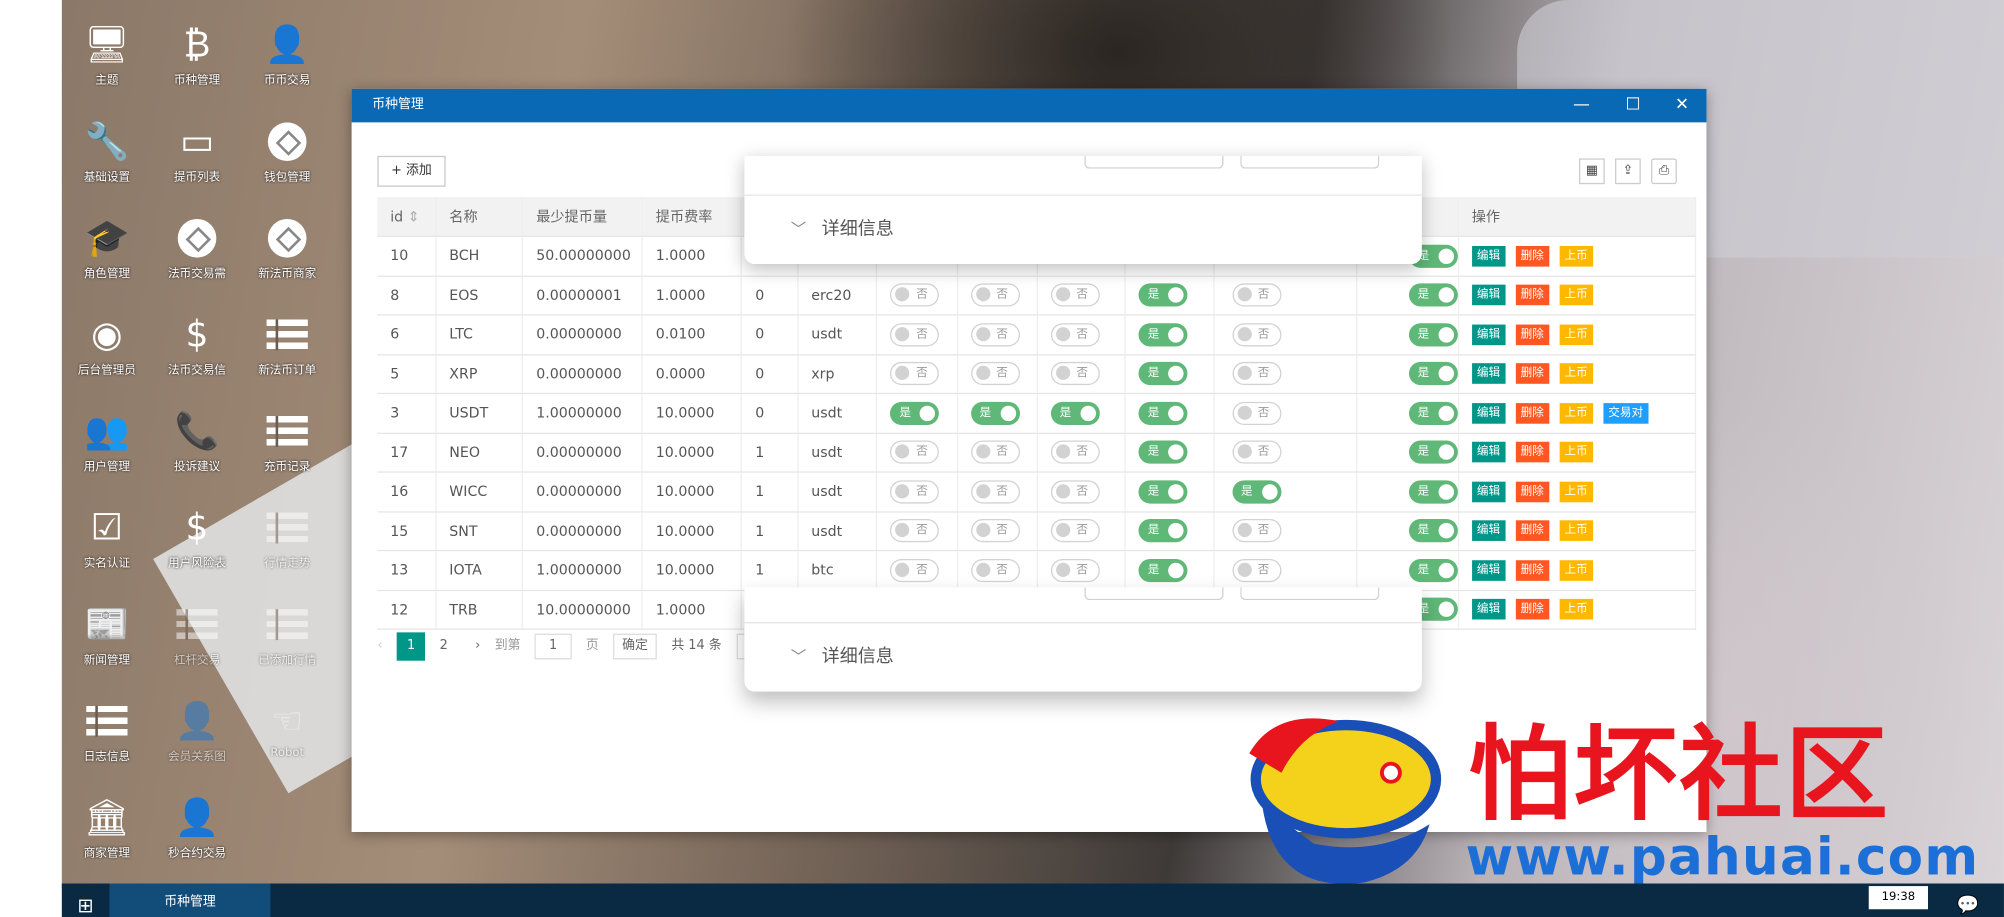 This screenshot has height=917, width=2004. I want to click on minimize-icon: —, so click(1581, 105).